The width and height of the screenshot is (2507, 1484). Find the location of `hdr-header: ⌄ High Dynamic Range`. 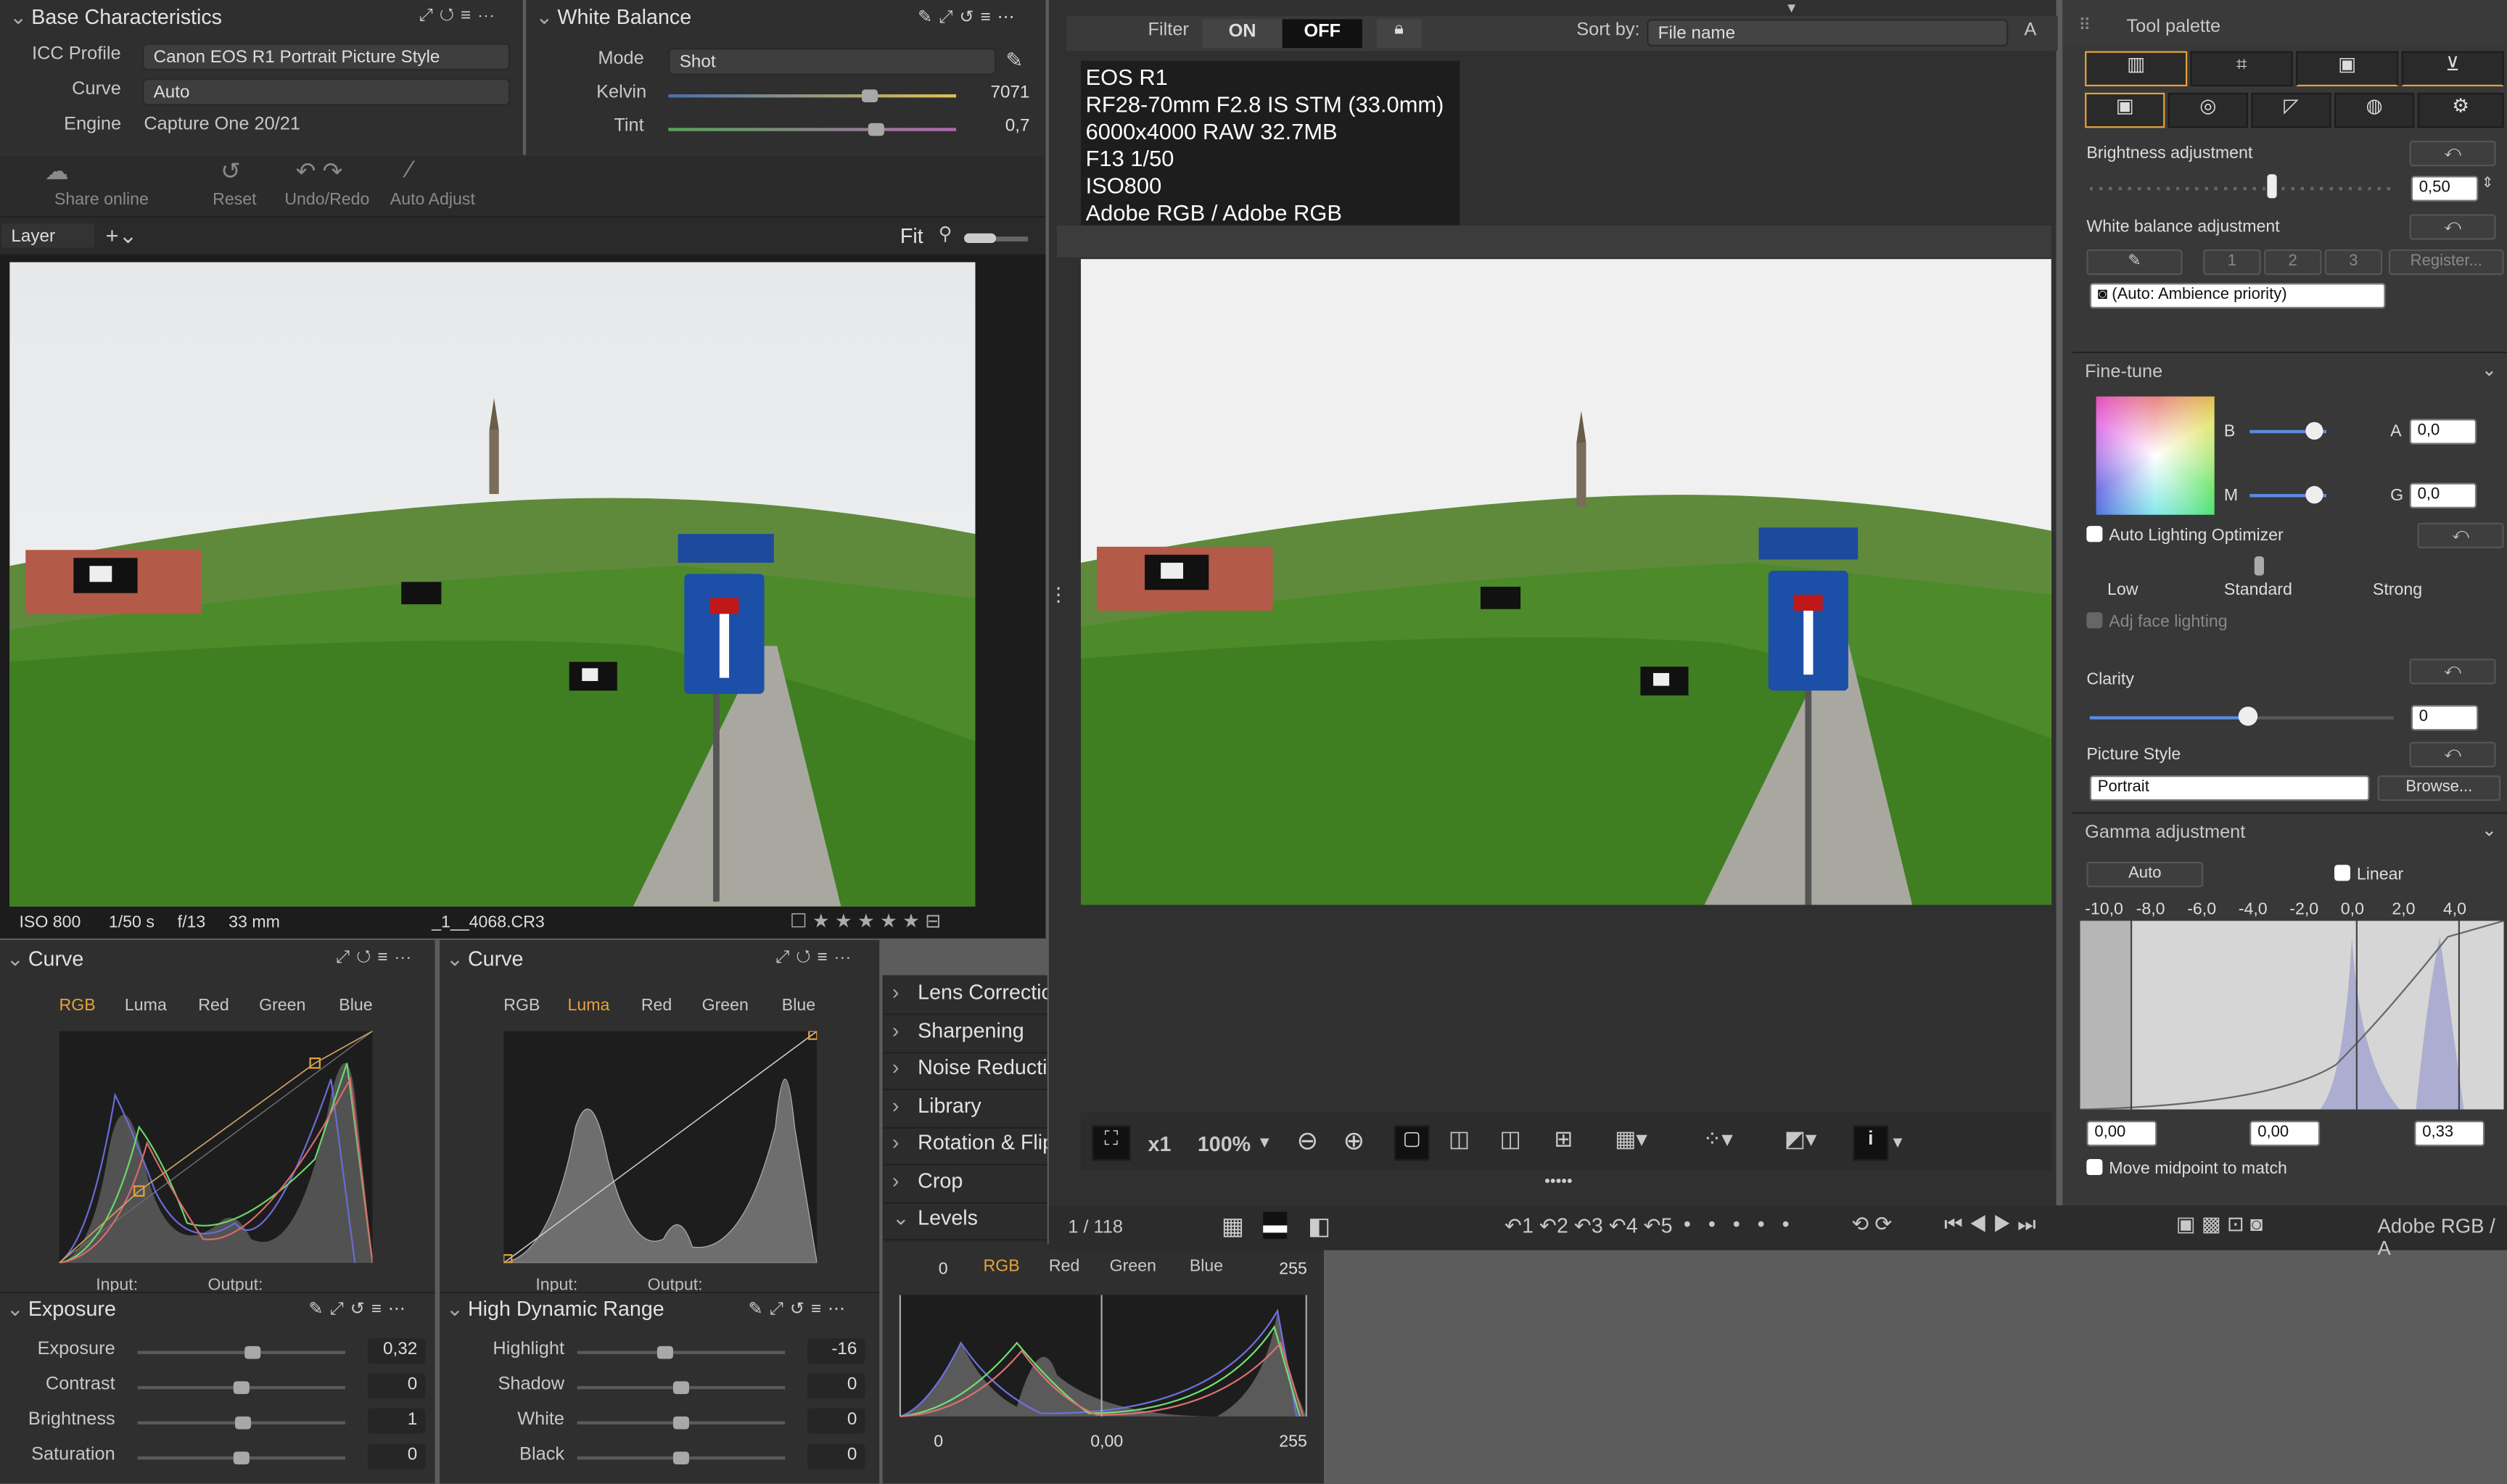

hdr-header: ⌄ High Dynamic Range is located at coordinates (555, 1309).